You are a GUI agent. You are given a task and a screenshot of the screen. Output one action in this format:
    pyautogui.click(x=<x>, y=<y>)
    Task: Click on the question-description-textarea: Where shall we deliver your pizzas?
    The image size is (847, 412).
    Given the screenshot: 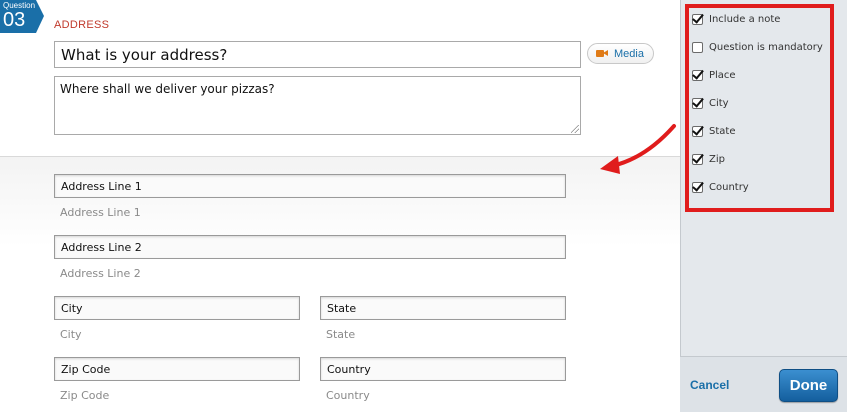 What is the action you would take?
    pyautogui.click(x=317, y=105)
    